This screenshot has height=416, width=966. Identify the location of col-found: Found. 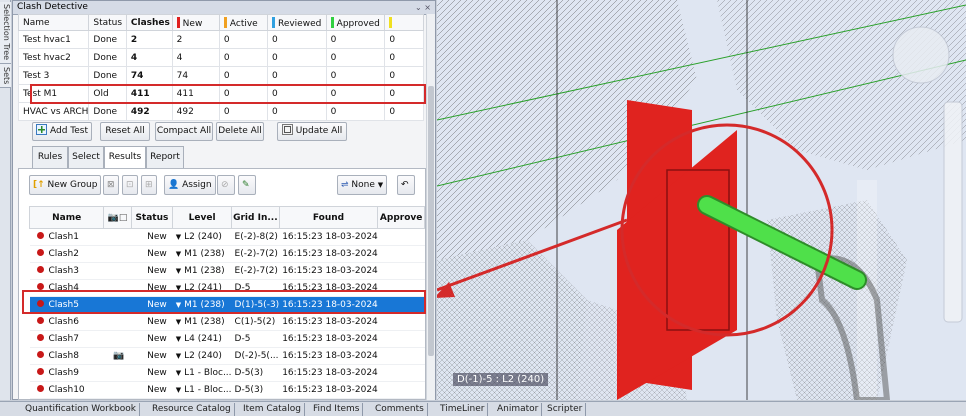
(328, 217).